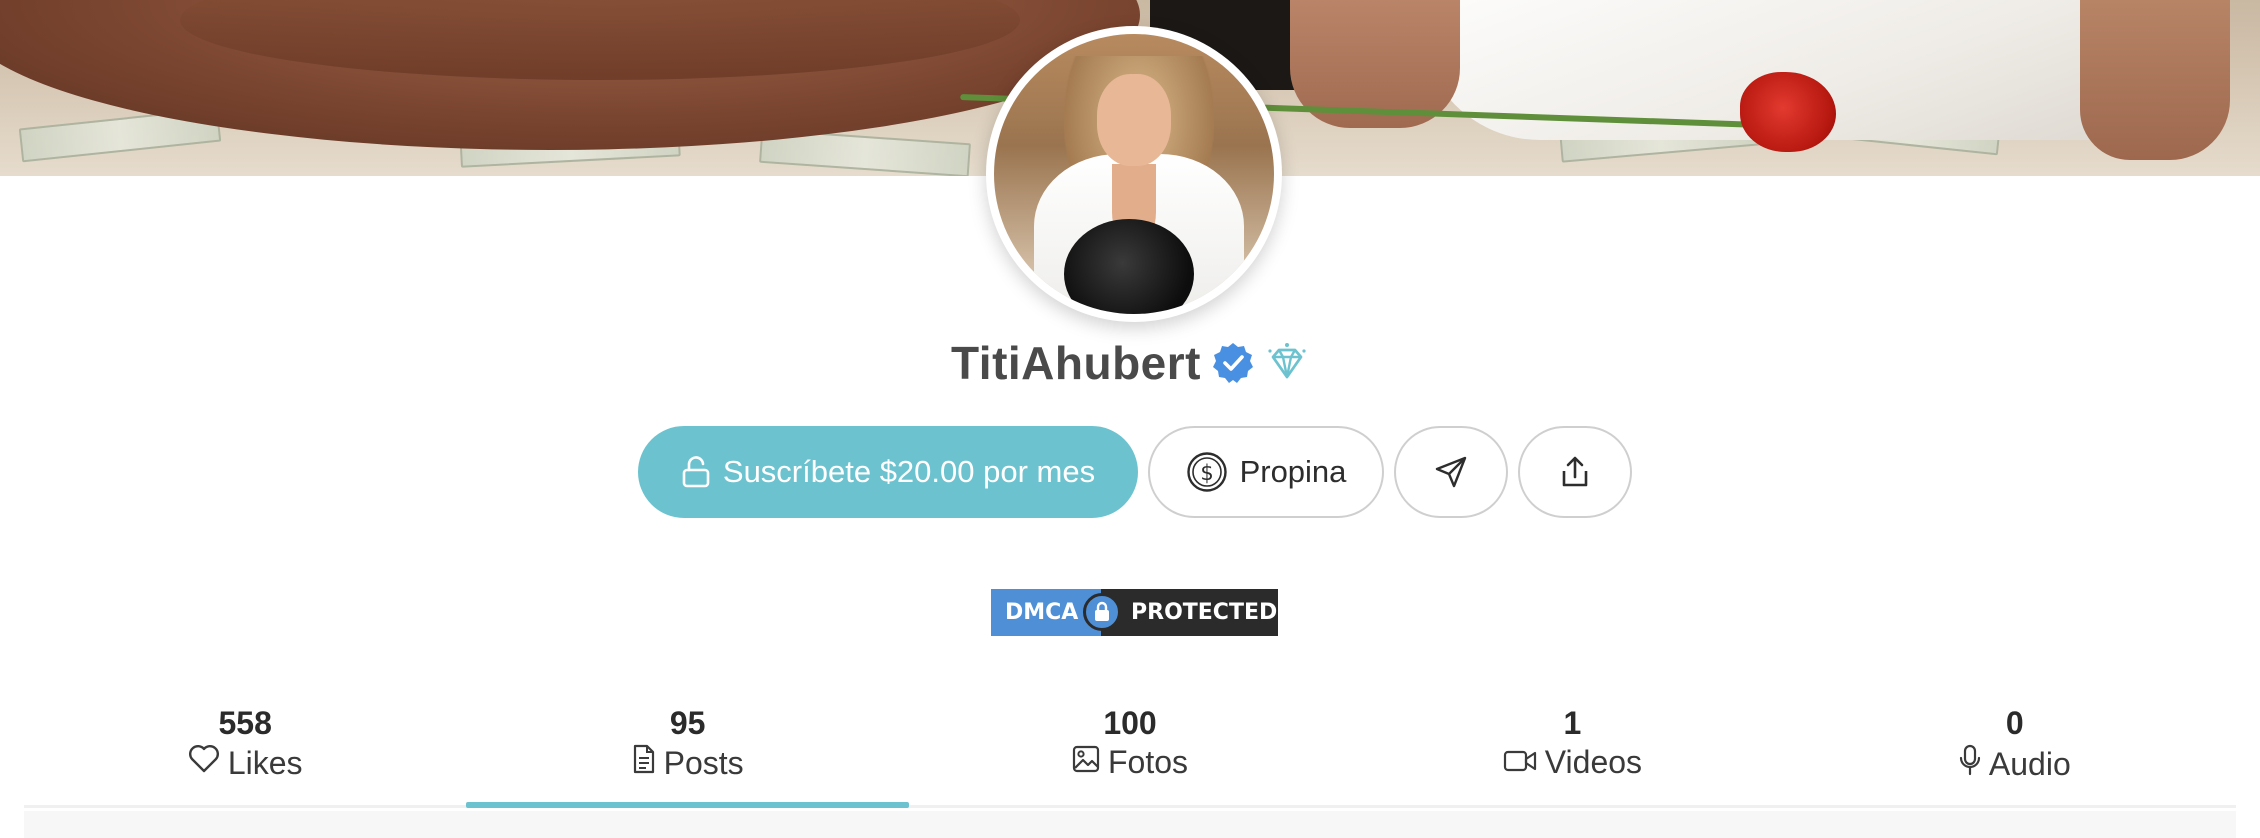 The height and width of the screenshot is (838, 2260). I want to click on image-icon, so click(1086, 762).